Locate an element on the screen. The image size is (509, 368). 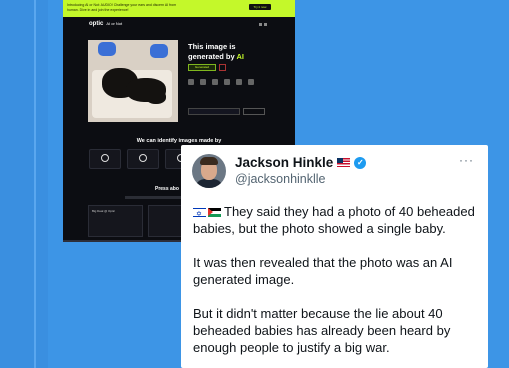
result-title: This image is generated by AI is located at coordinates (216, 51).